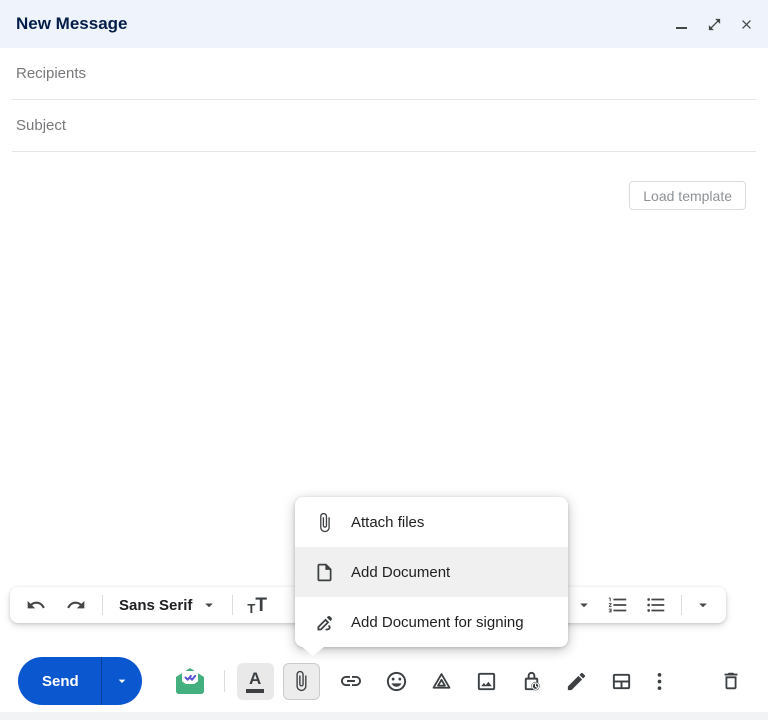 Image resolution: width=768 pixels, height=720 pixels. I want to click on menu-item-label: Attach files, so click(388, 522).